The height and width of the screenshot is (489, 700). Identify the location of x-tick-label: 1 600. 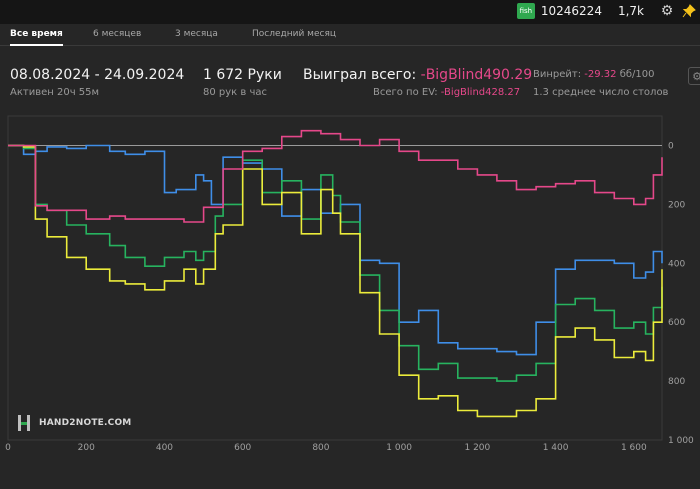
(634, 448).